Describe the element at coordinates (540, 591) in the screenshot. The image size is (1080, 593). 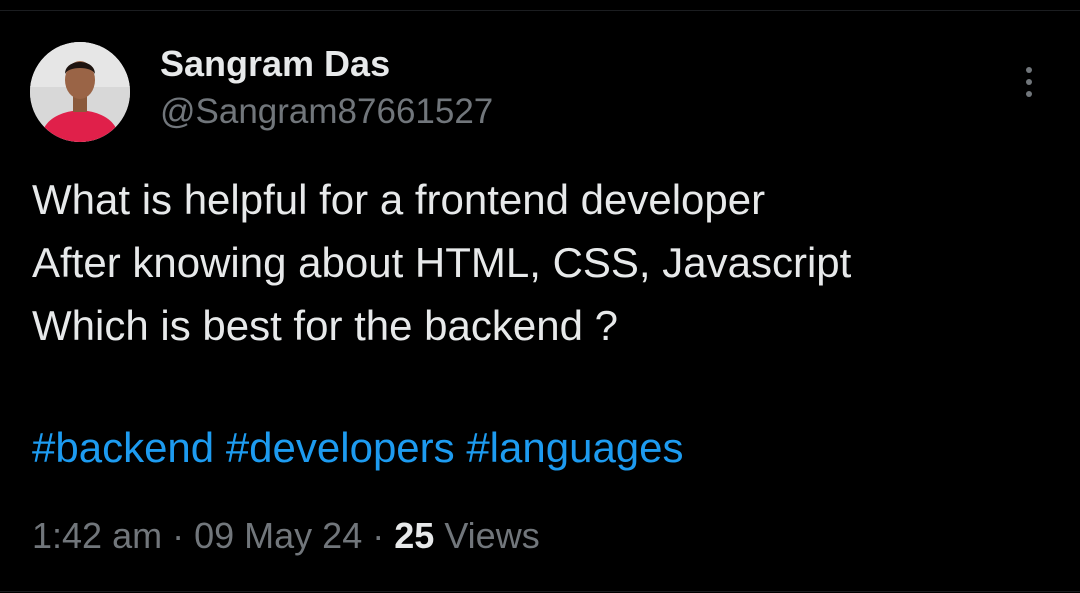
I see `bottom-divider` at that location.